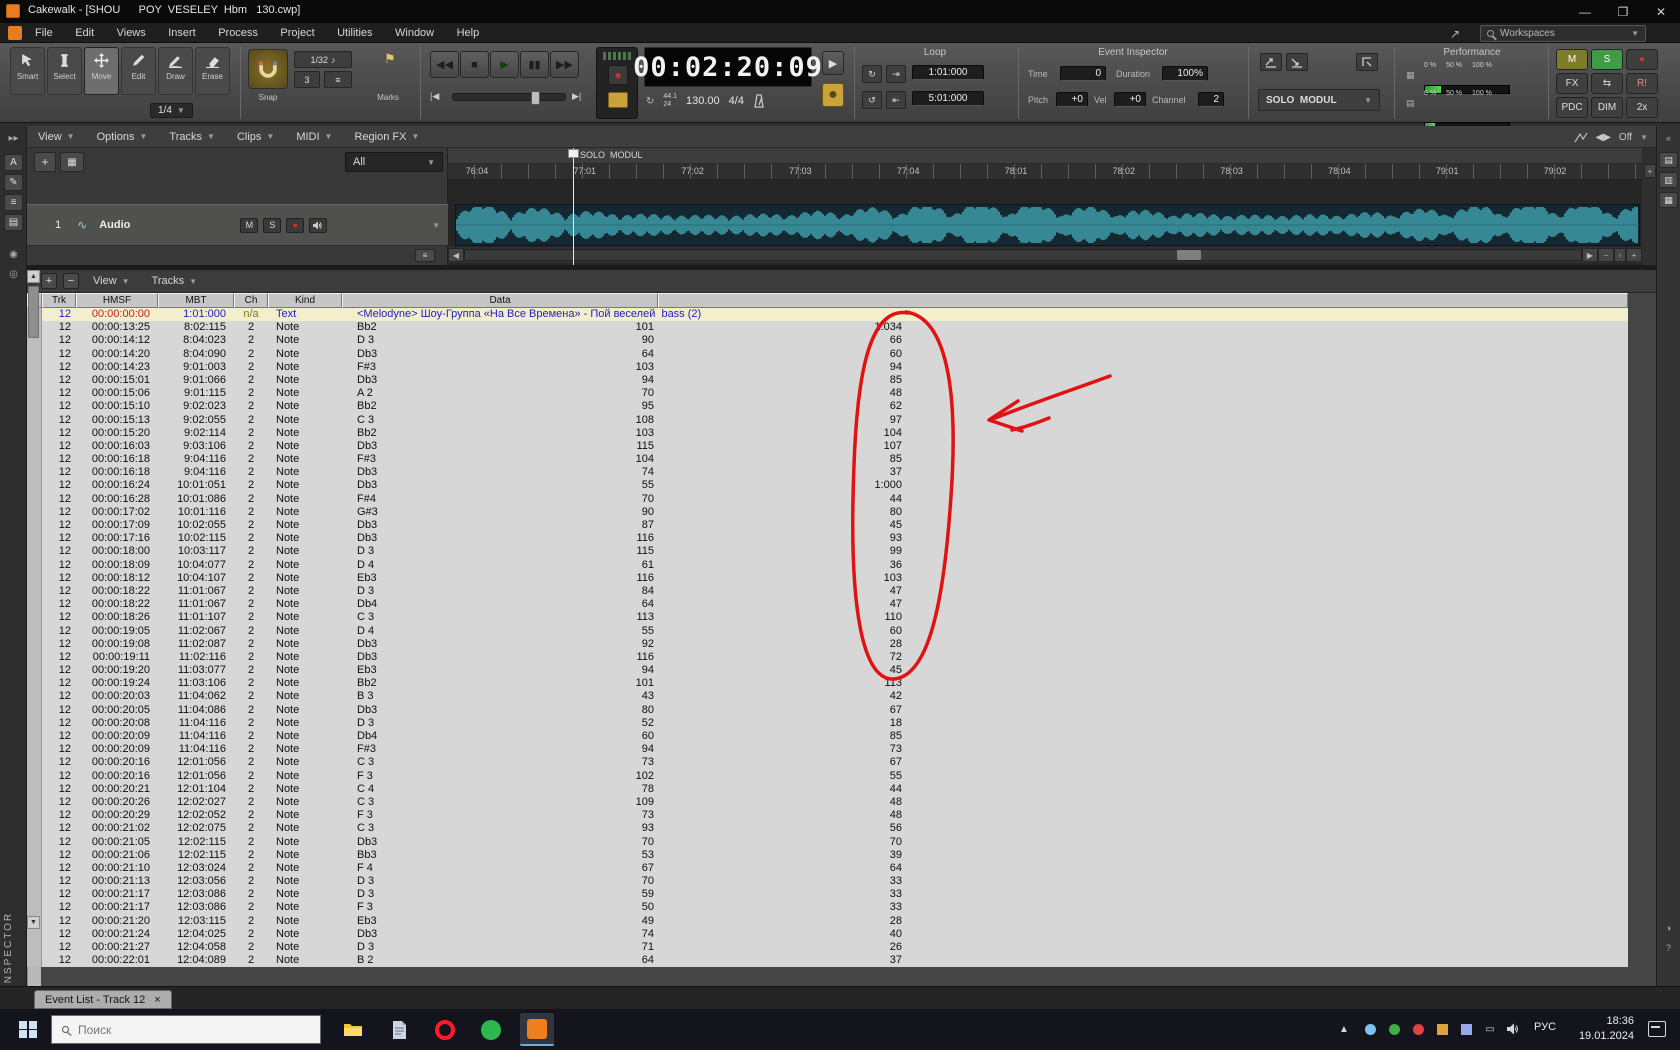  Describe the element at coordinates (1572, 59) in the screenshot. I see `global-mute-button: M` at that location.